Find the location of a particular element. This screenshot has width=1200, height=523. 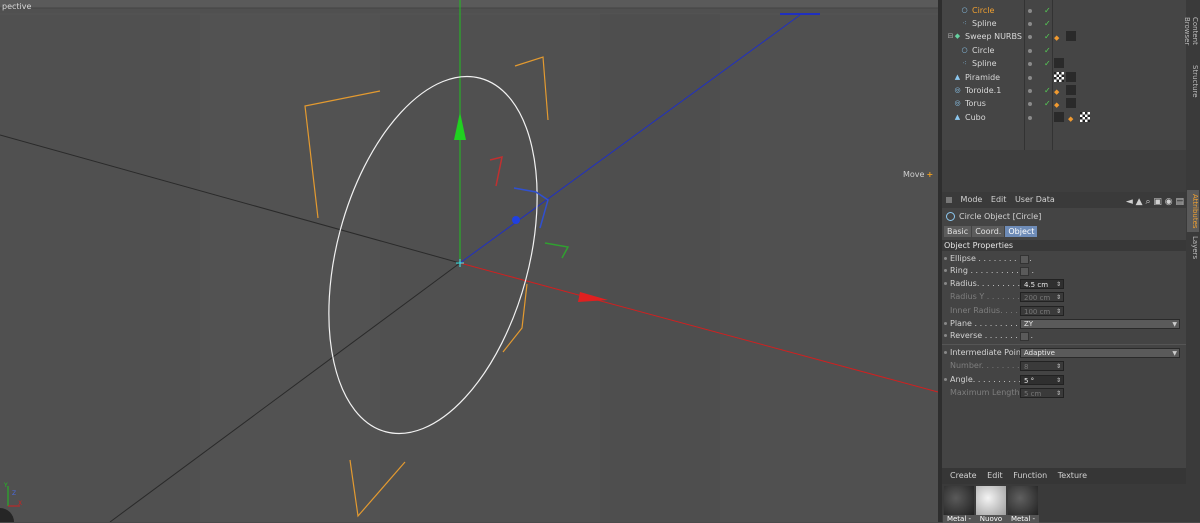

plane-value: ZY is located at coordinates (1029, 324).